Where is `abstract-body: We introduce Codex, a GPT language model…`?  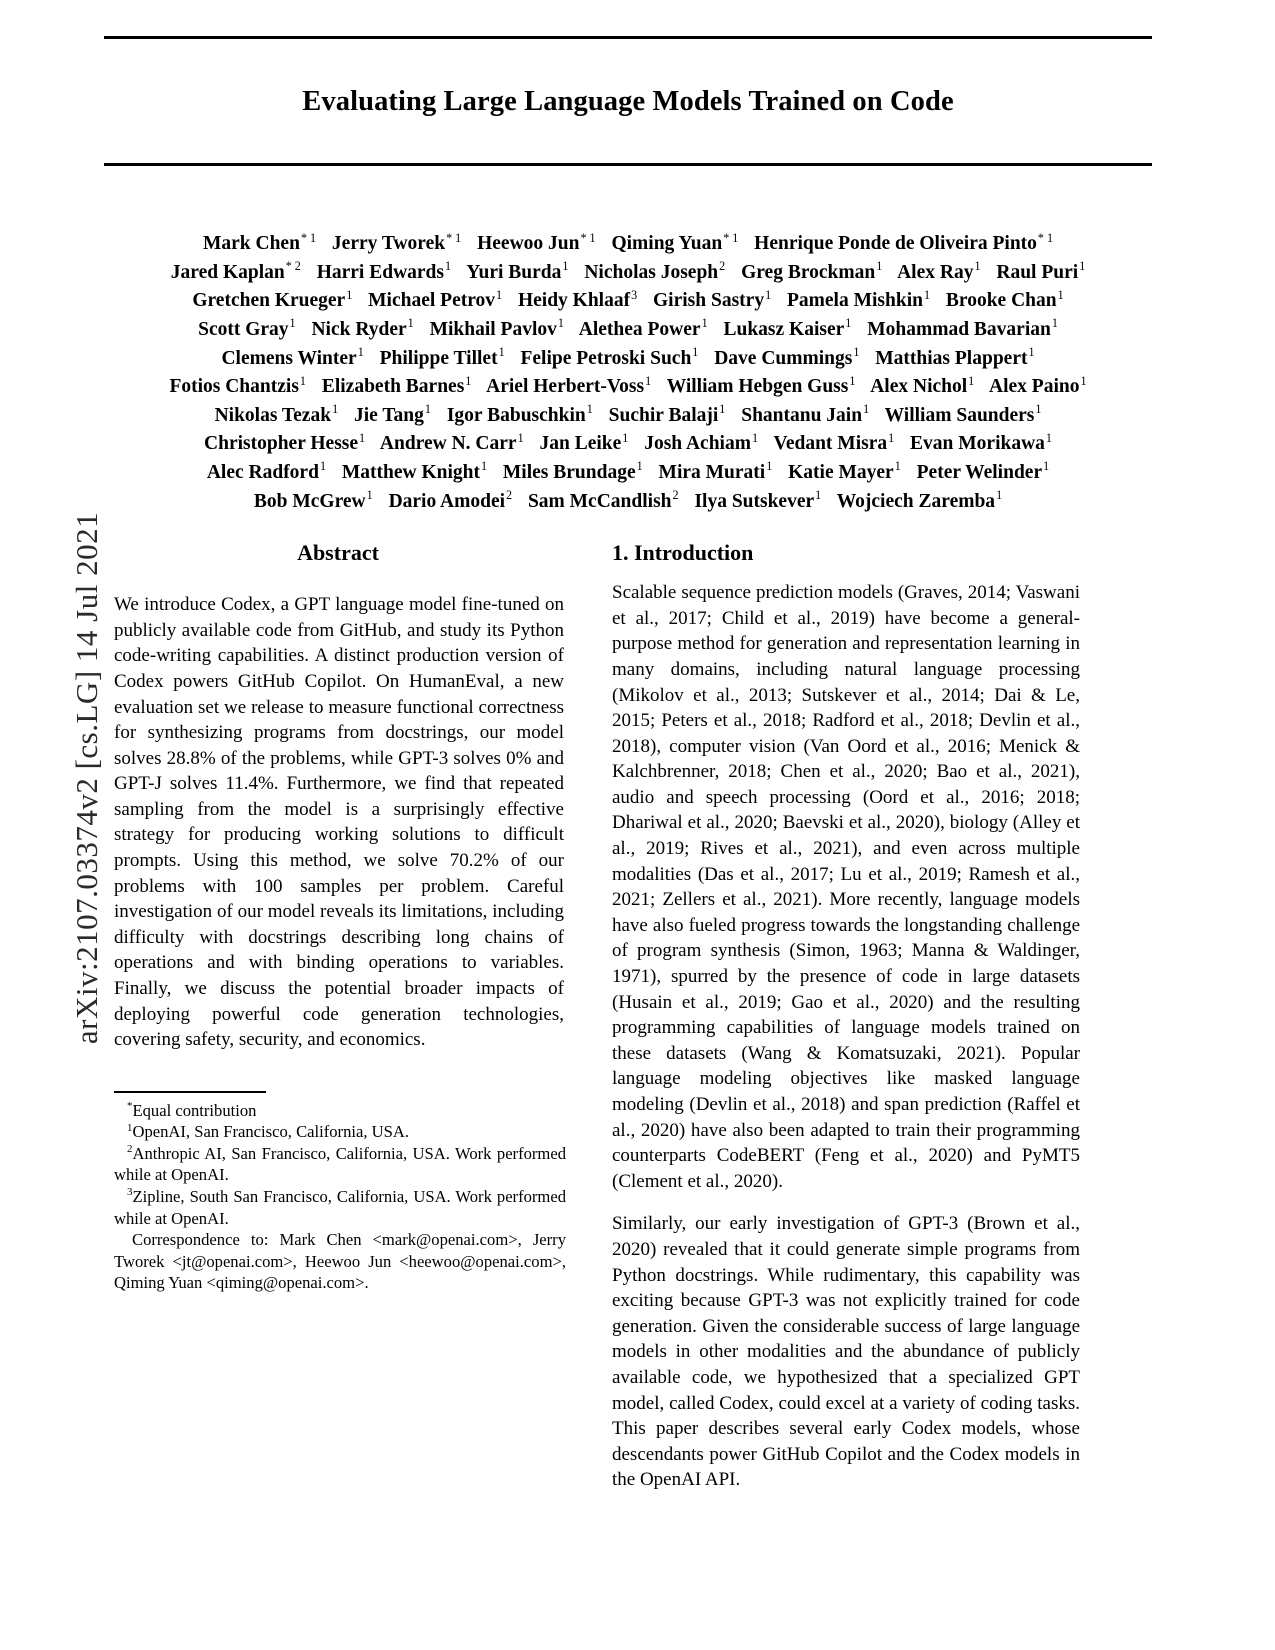 abstract-body: We introduce Codex, a GPT language model… is located at coordinates (339, 822).